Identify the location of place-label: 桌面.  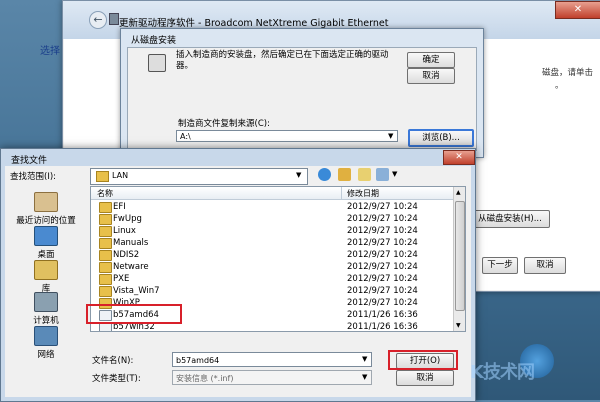
(46, 255).